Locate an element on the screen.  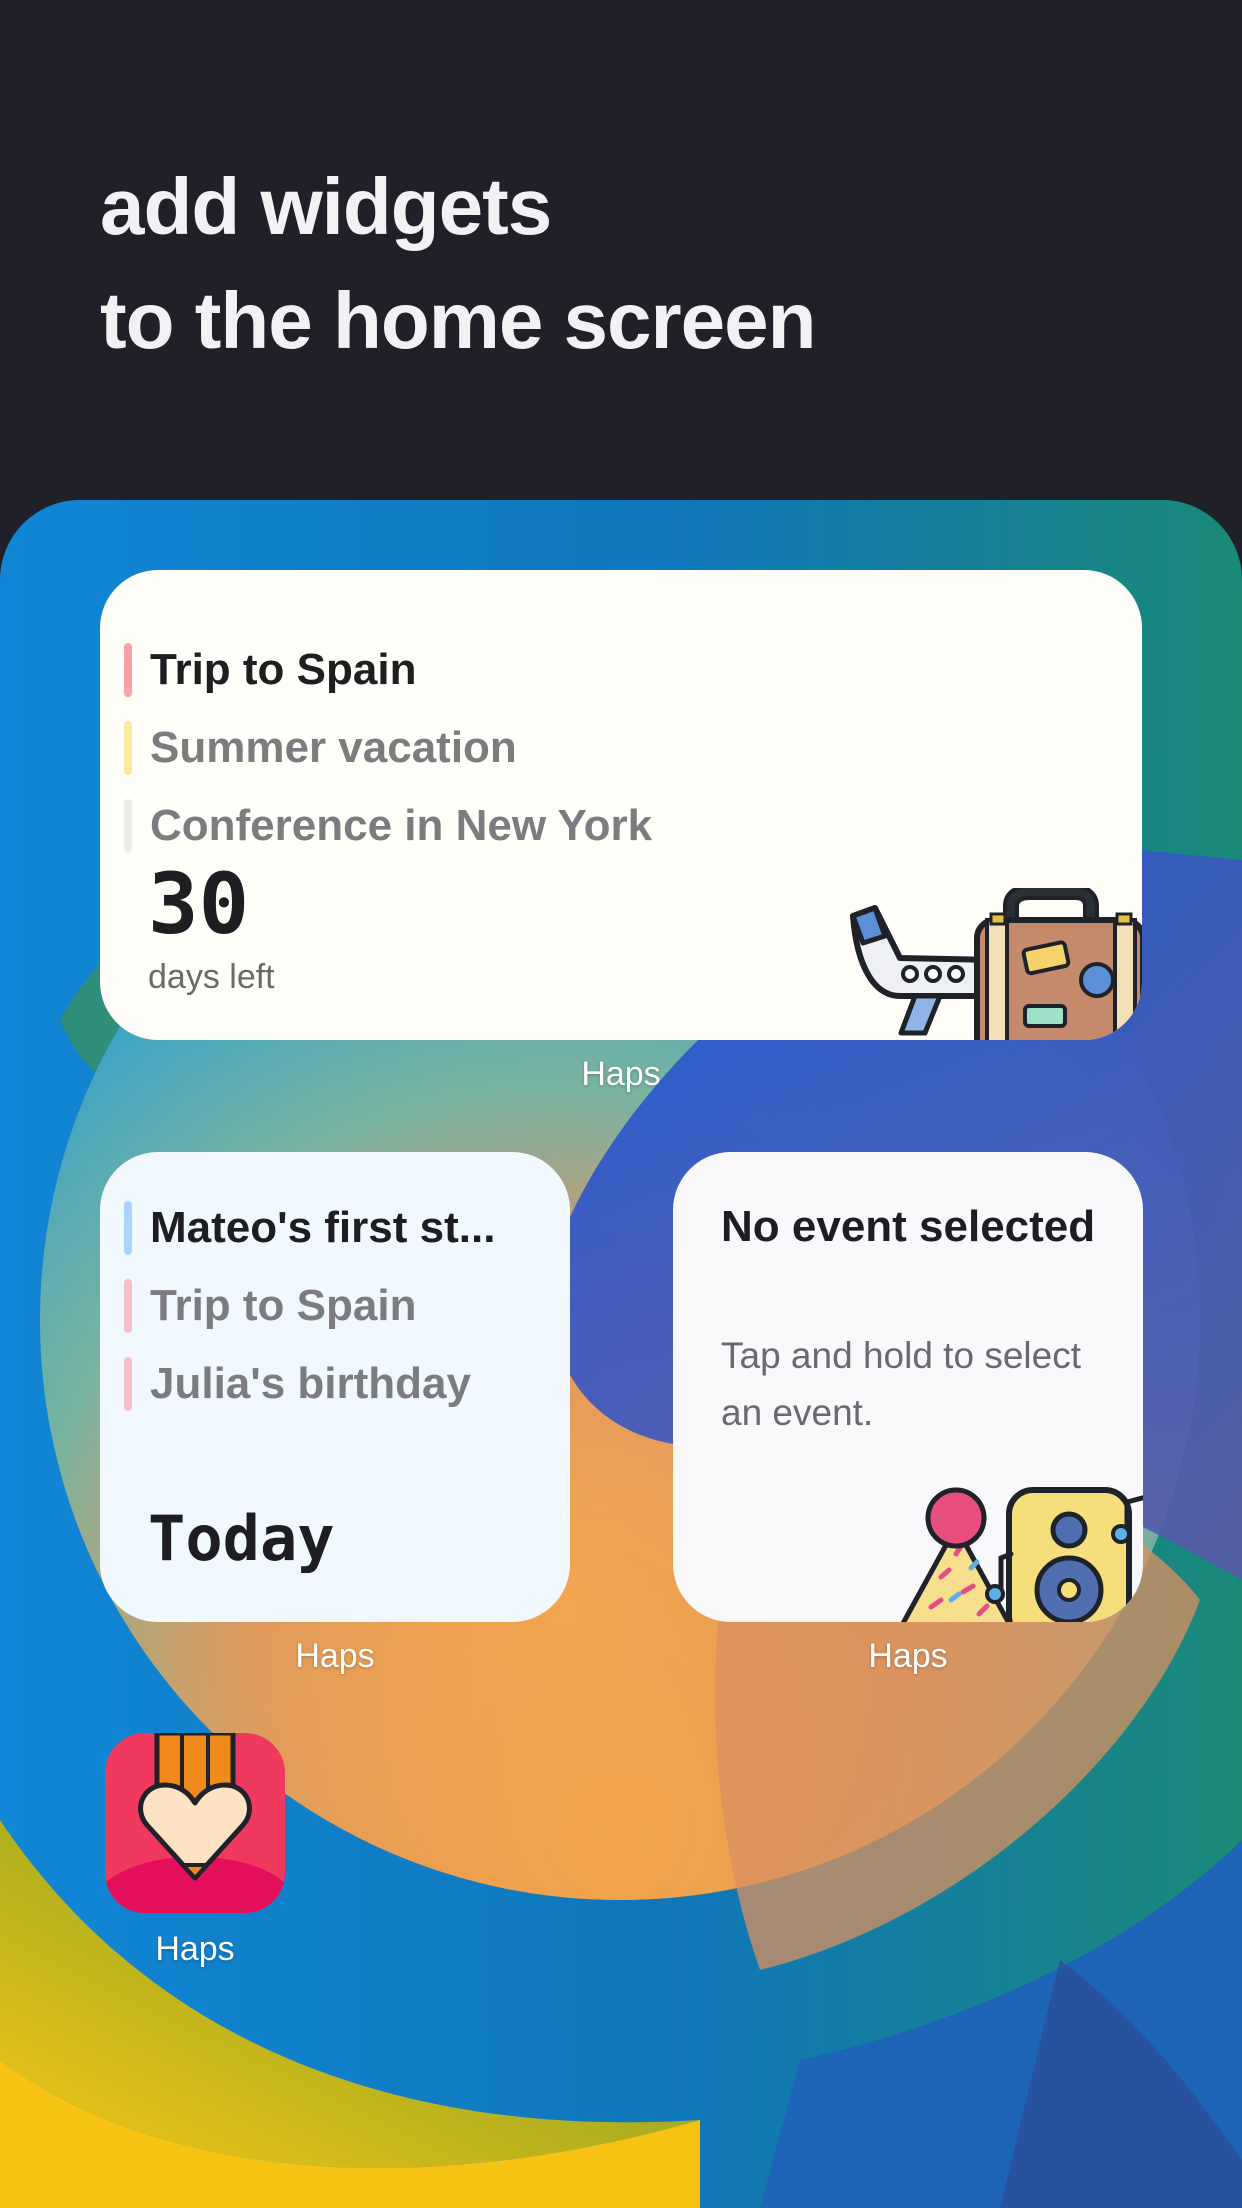
small-widget-event-2: Trip to Spain is located at coordinates (270, 1306).